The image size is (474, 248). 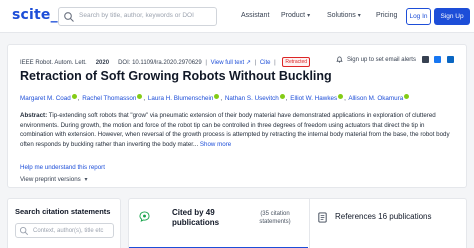 What do you see at coordinates (63, 211) in the screenshot?
I see `citation-search-title: Search citation statements` at bounding box center [63, 211].